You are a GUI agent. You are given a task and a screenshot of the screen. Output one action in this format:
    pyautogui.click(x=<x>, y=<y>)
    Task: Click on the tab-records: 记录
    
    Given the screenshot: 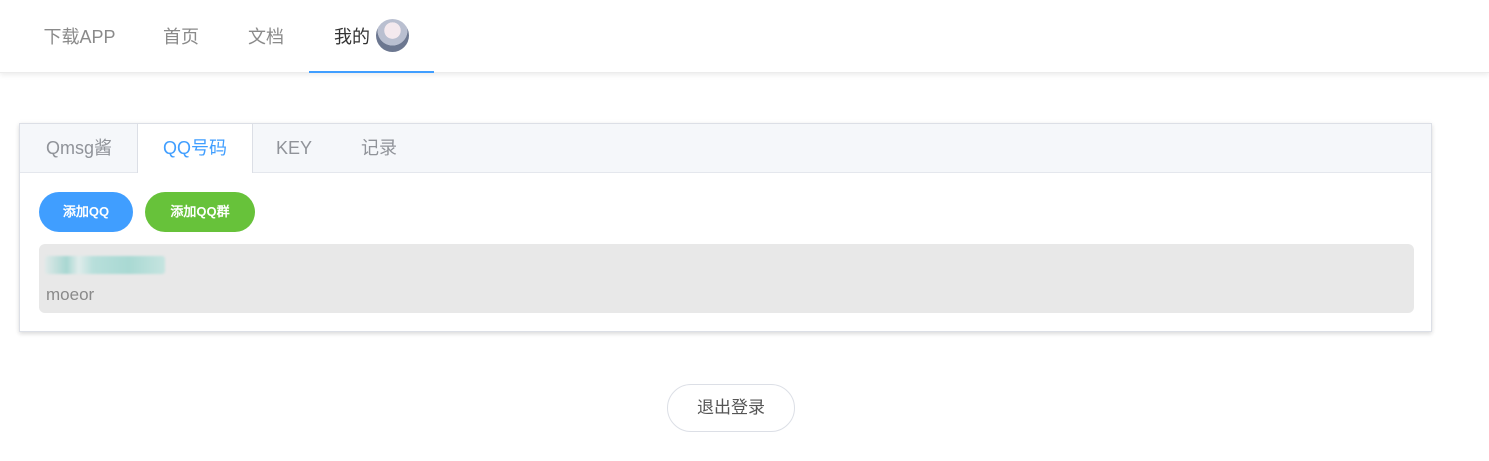 What is the action you would take?
    pyautogui.click(x=379, y=148)
    